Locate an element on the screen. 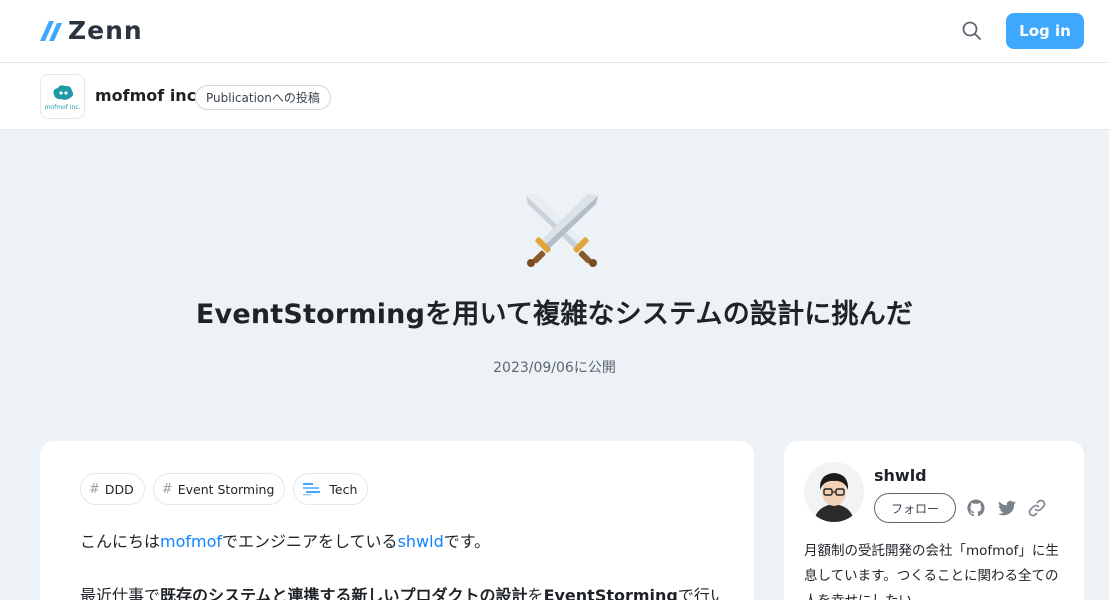 This screenshot has height=600, width=1109. tag-ddd: # DDD is located at coordinates (112, 489).